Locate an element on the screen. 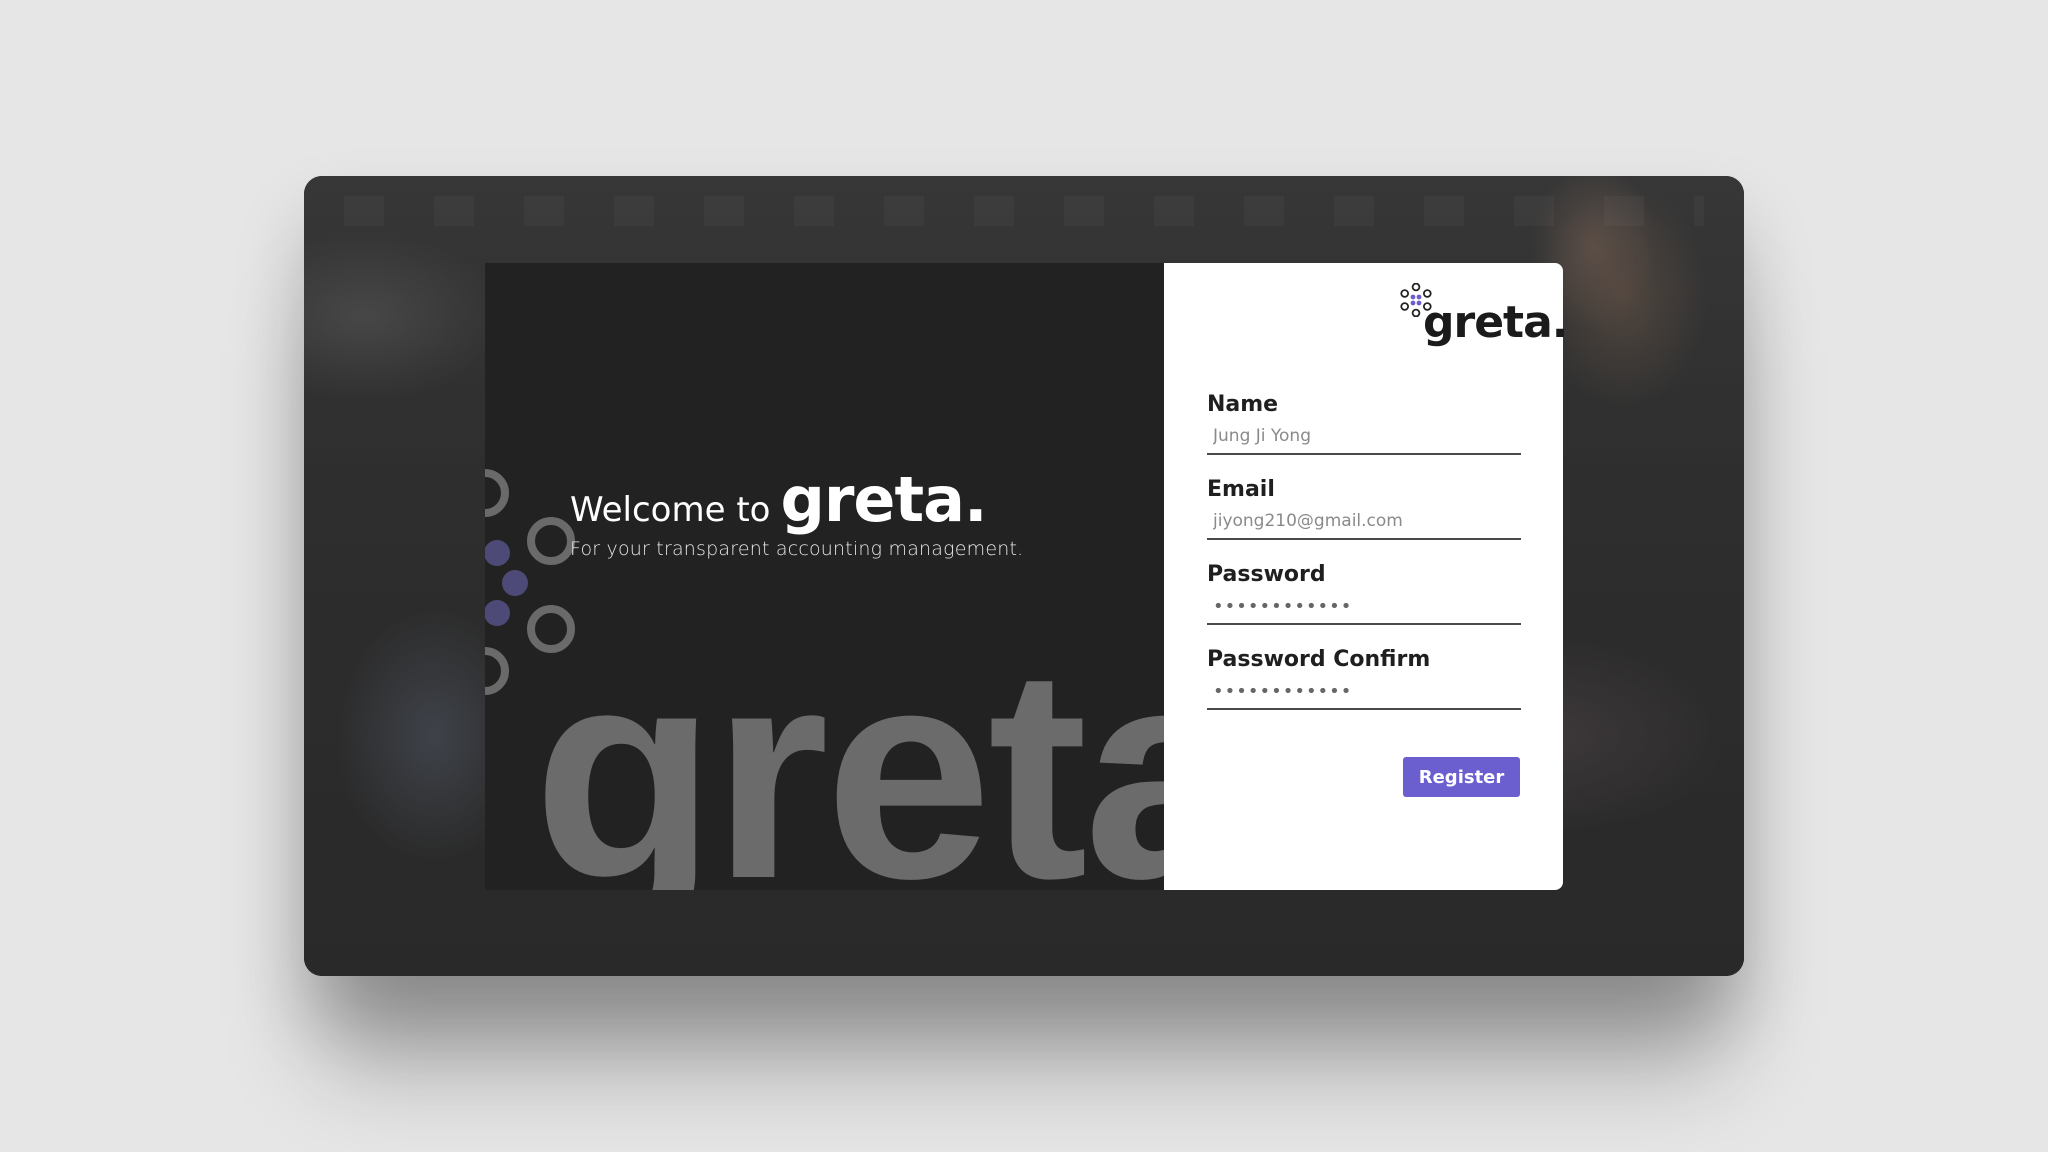  password-field-group: Password is located at coordinates (1364, 593).